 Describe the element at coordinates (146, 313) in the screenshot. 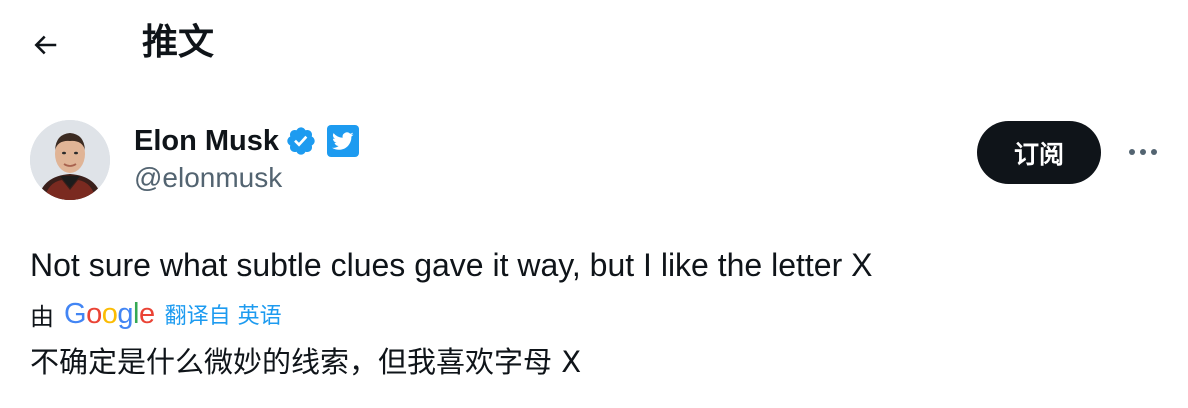

I see `google-logo-letter: e` at that location.